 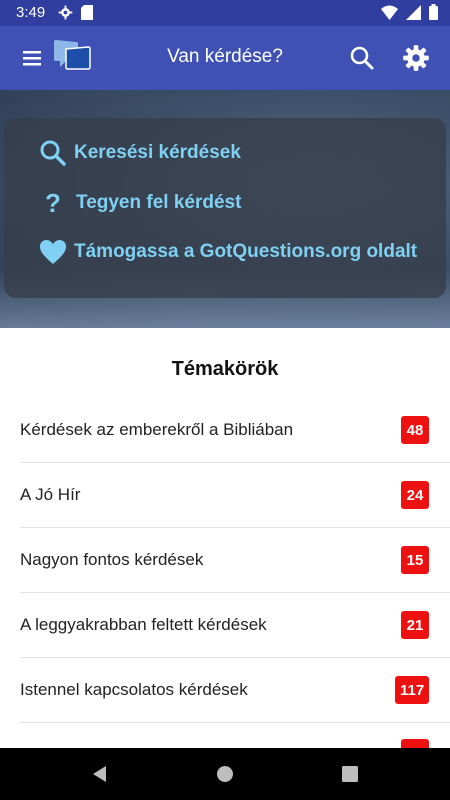 I want to click on status-bar: 3:49, so click(x=225, y=13).